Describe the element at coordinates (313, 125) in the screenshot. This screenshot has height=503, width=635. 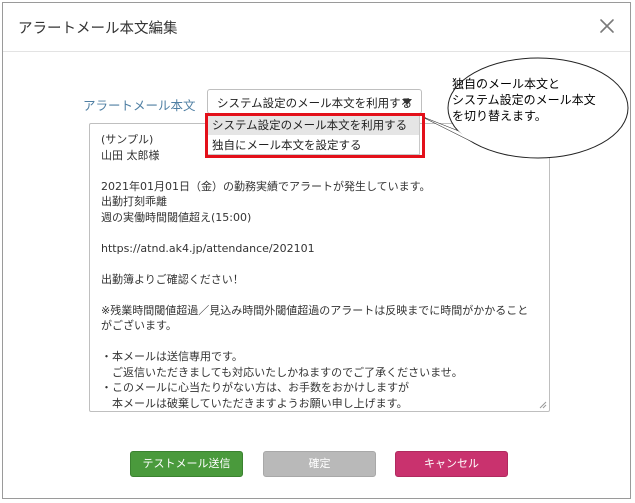
I see `option-system-setting: システム設定のメール本文を利用する` at that location.